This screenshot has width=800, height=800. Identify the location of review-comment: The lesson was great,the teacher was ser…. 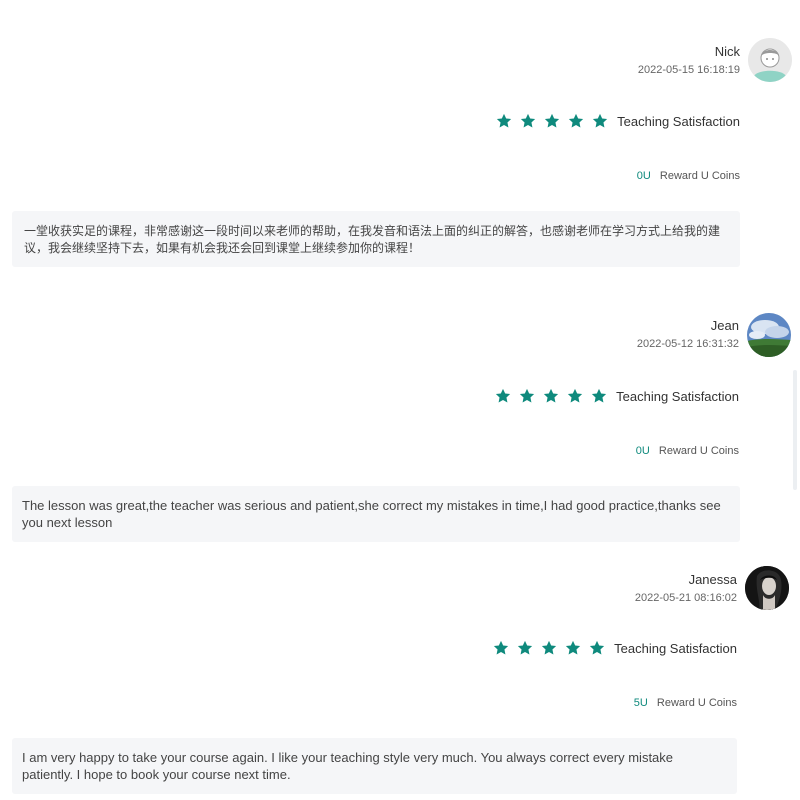
(376, 514).